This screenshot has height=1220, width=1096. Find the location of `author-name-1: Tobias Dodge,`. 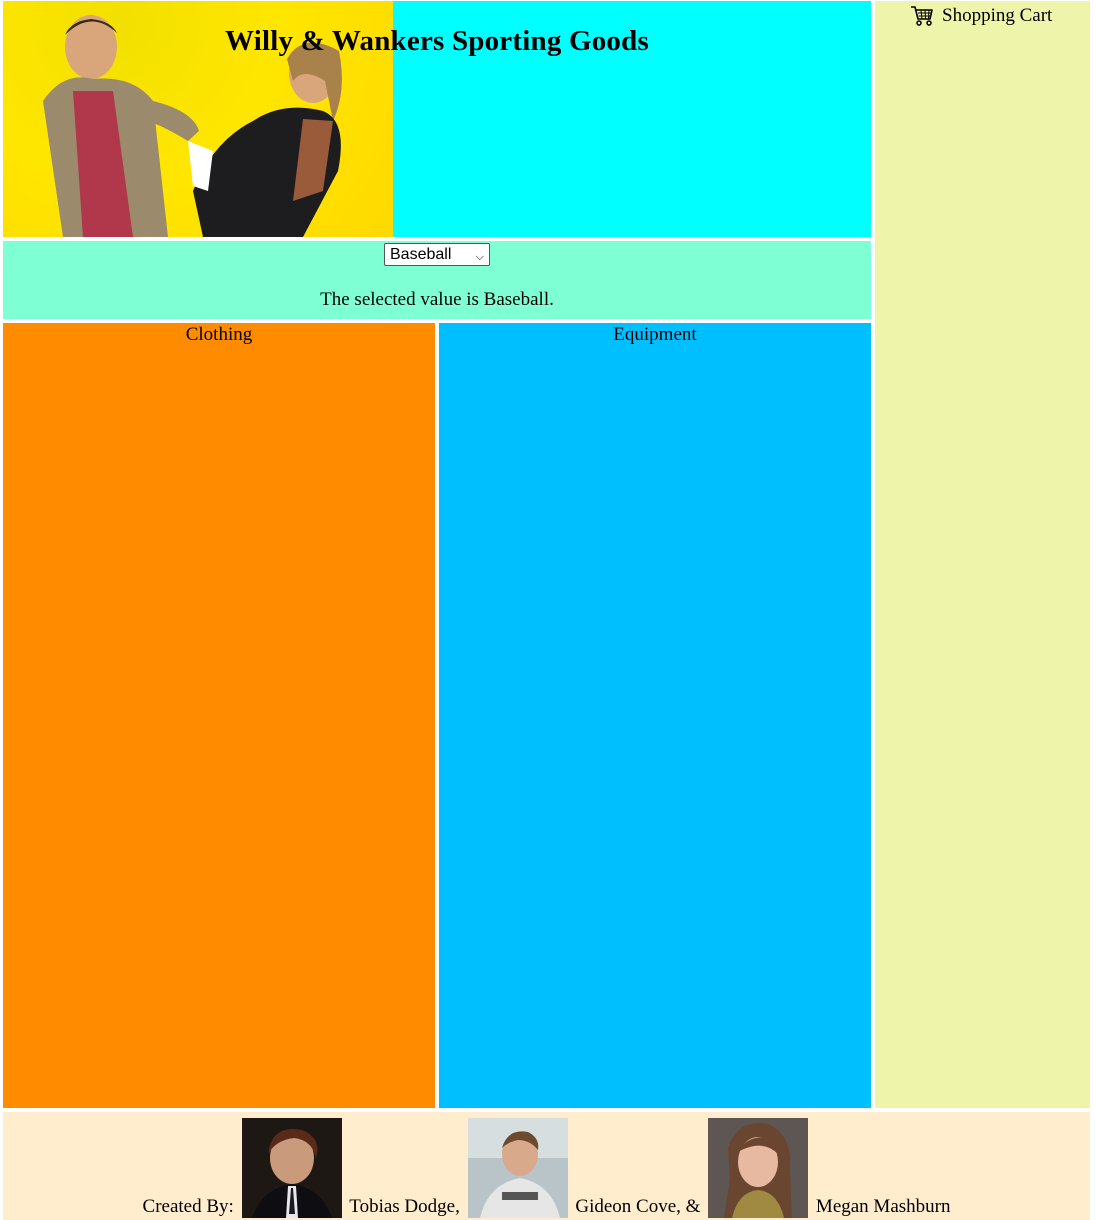

author-name-1: Tobias Dodge, is located at coordinates (404, 1206).